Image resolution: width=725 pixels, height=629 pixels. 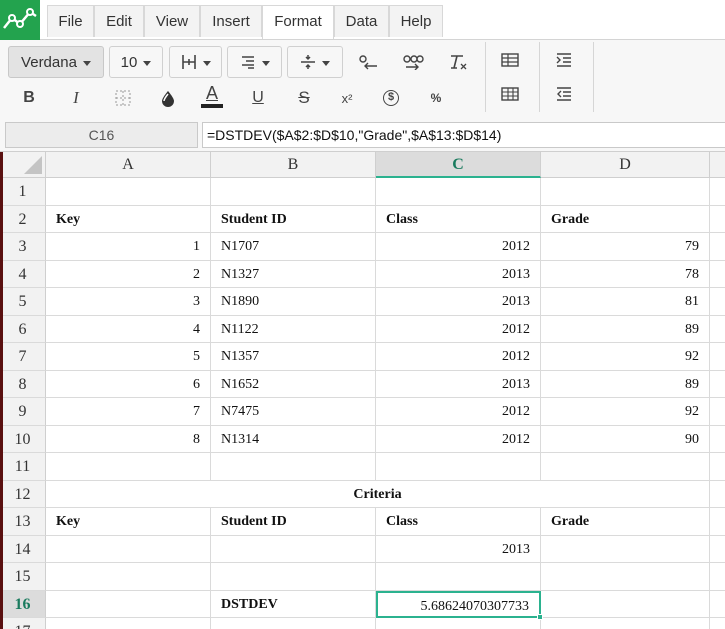 What do you see at coordinates (293, 329) in the screenshot?
I see `cell-b6: N1122` at bounding box center [293, 329].